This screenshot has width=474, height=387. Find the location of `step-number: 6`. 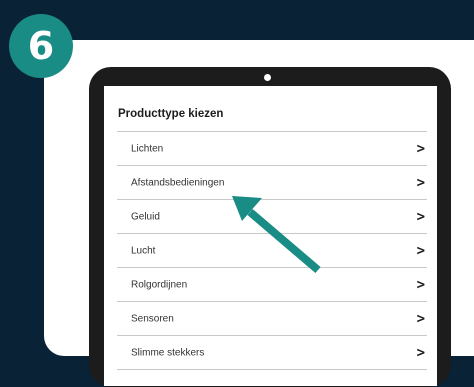

step-number: 6 is located at coordinates (41, 46).